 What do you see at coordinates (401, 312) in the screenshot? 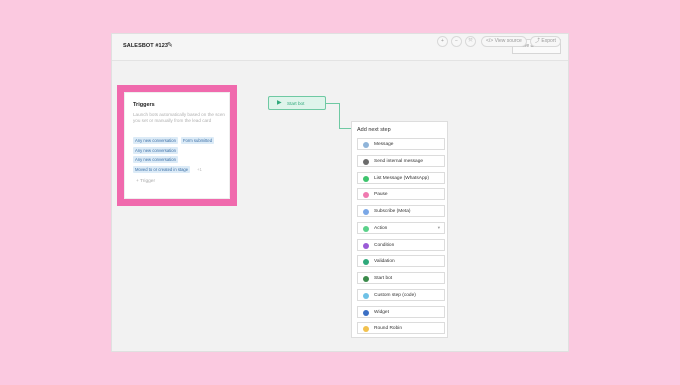
I see `step-item-widget: Widget` at bounding box center [401, 312].